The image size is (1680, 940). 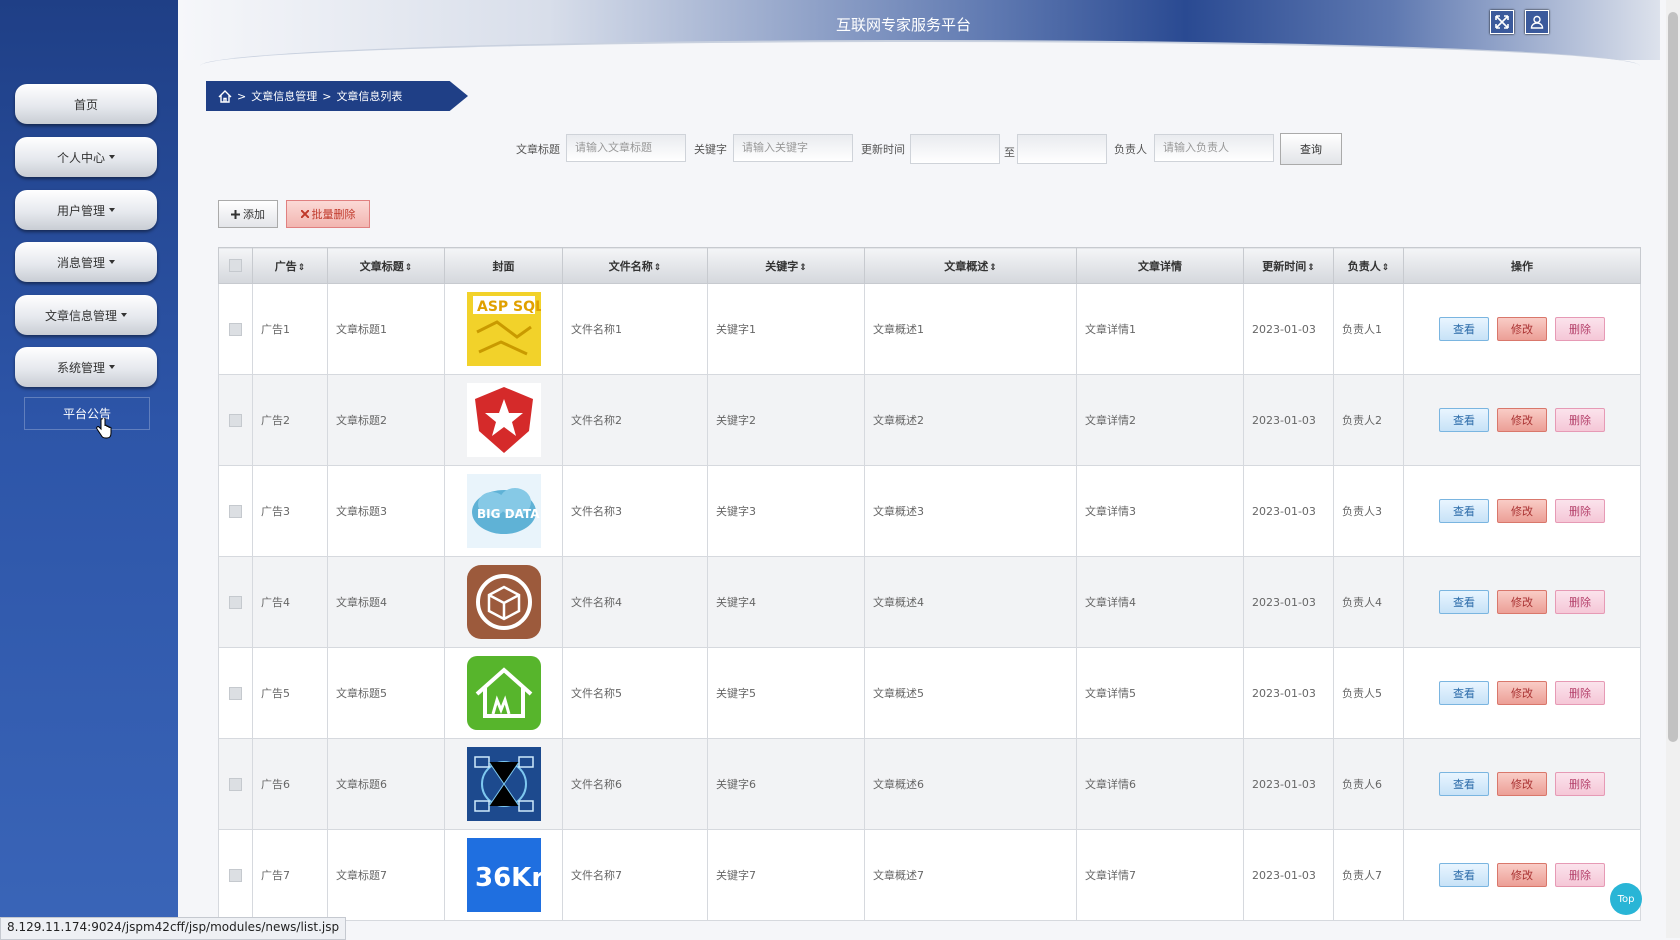 I want to click on sidebar-item-label: 系统管理, so click(x=80, y=367).